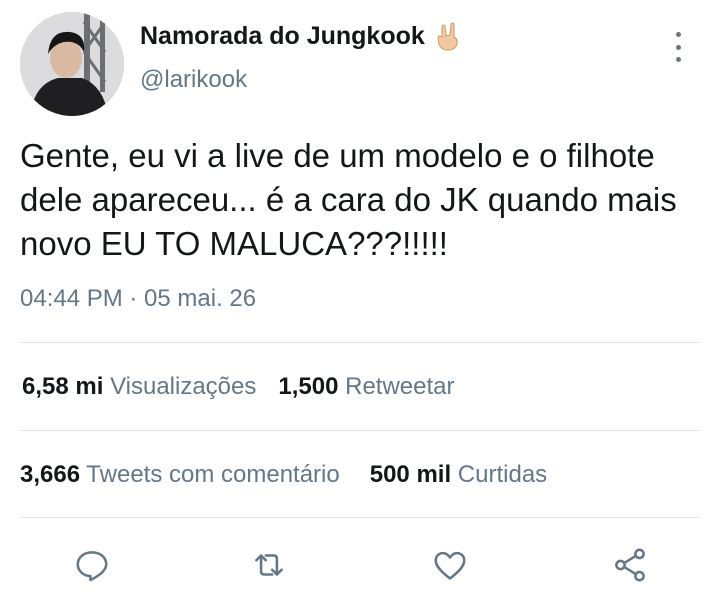 This screenshot has width=720, height=599. What do you see at coordinates (502, 474) in the screenshot?
I see `likes-label: Curtidas` at bounding box center [502, 474].